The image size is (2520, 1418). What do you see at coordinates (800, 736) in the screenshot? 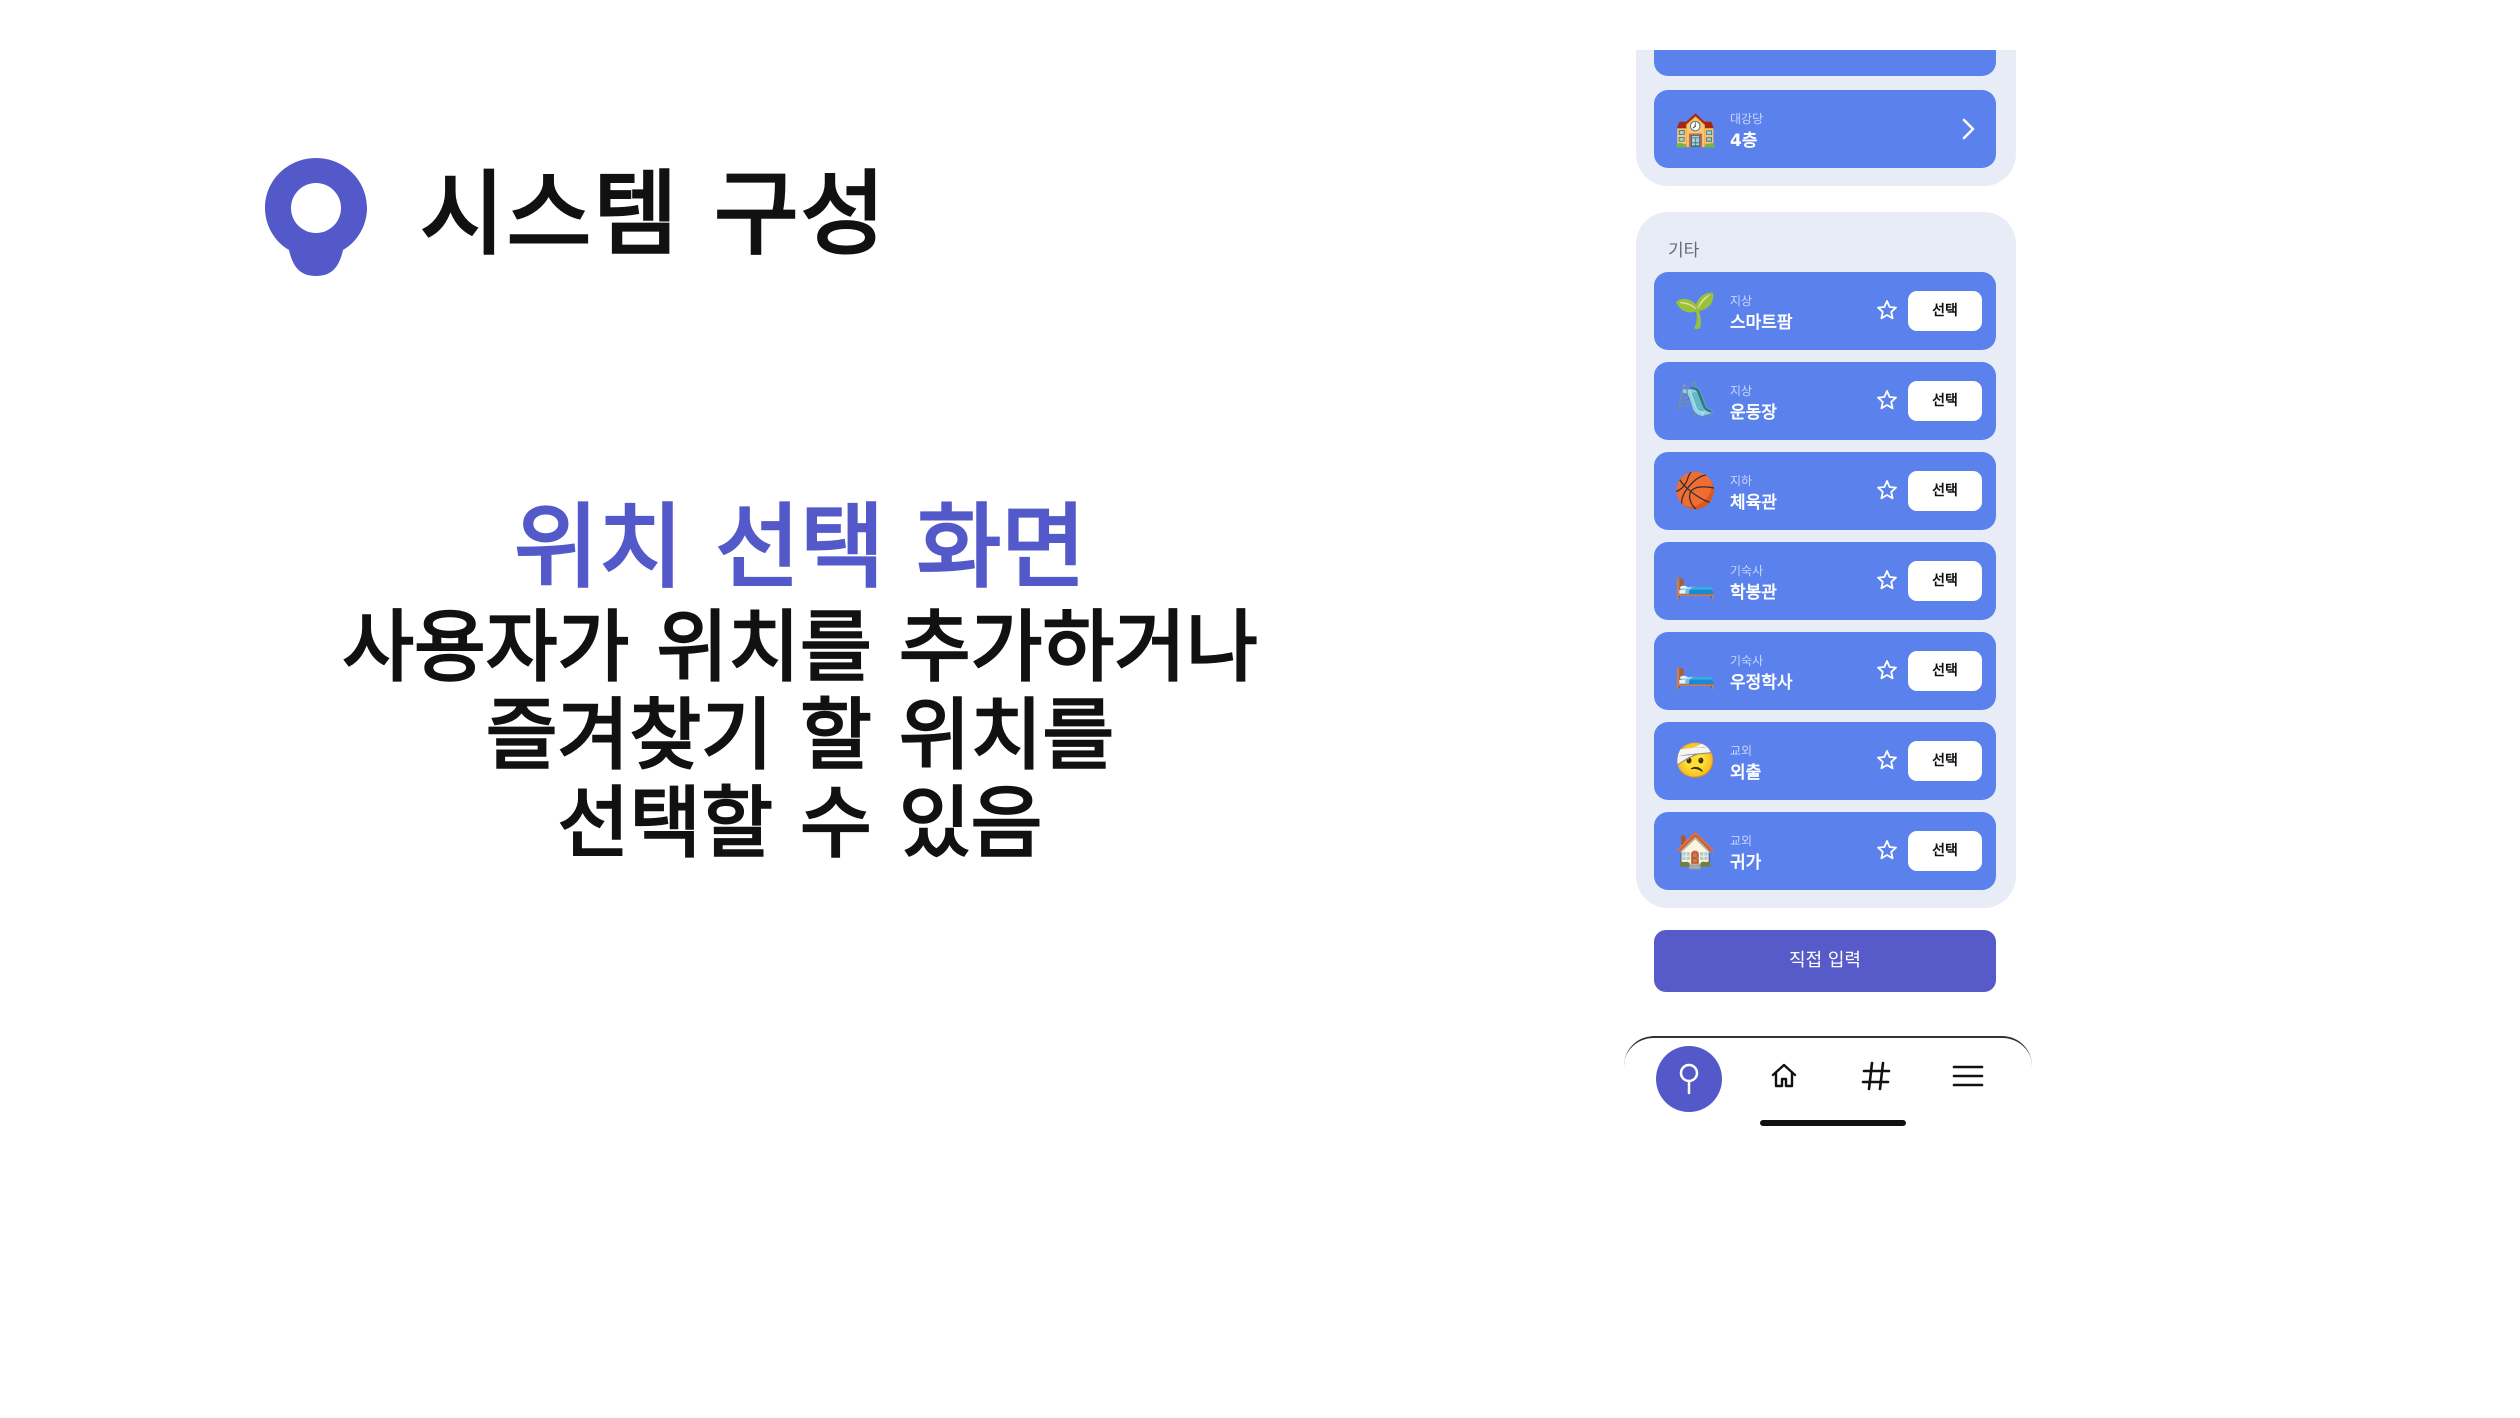
I see `description-line: 즐겨찾기 할 위치를` at bounding box center [800, 736].